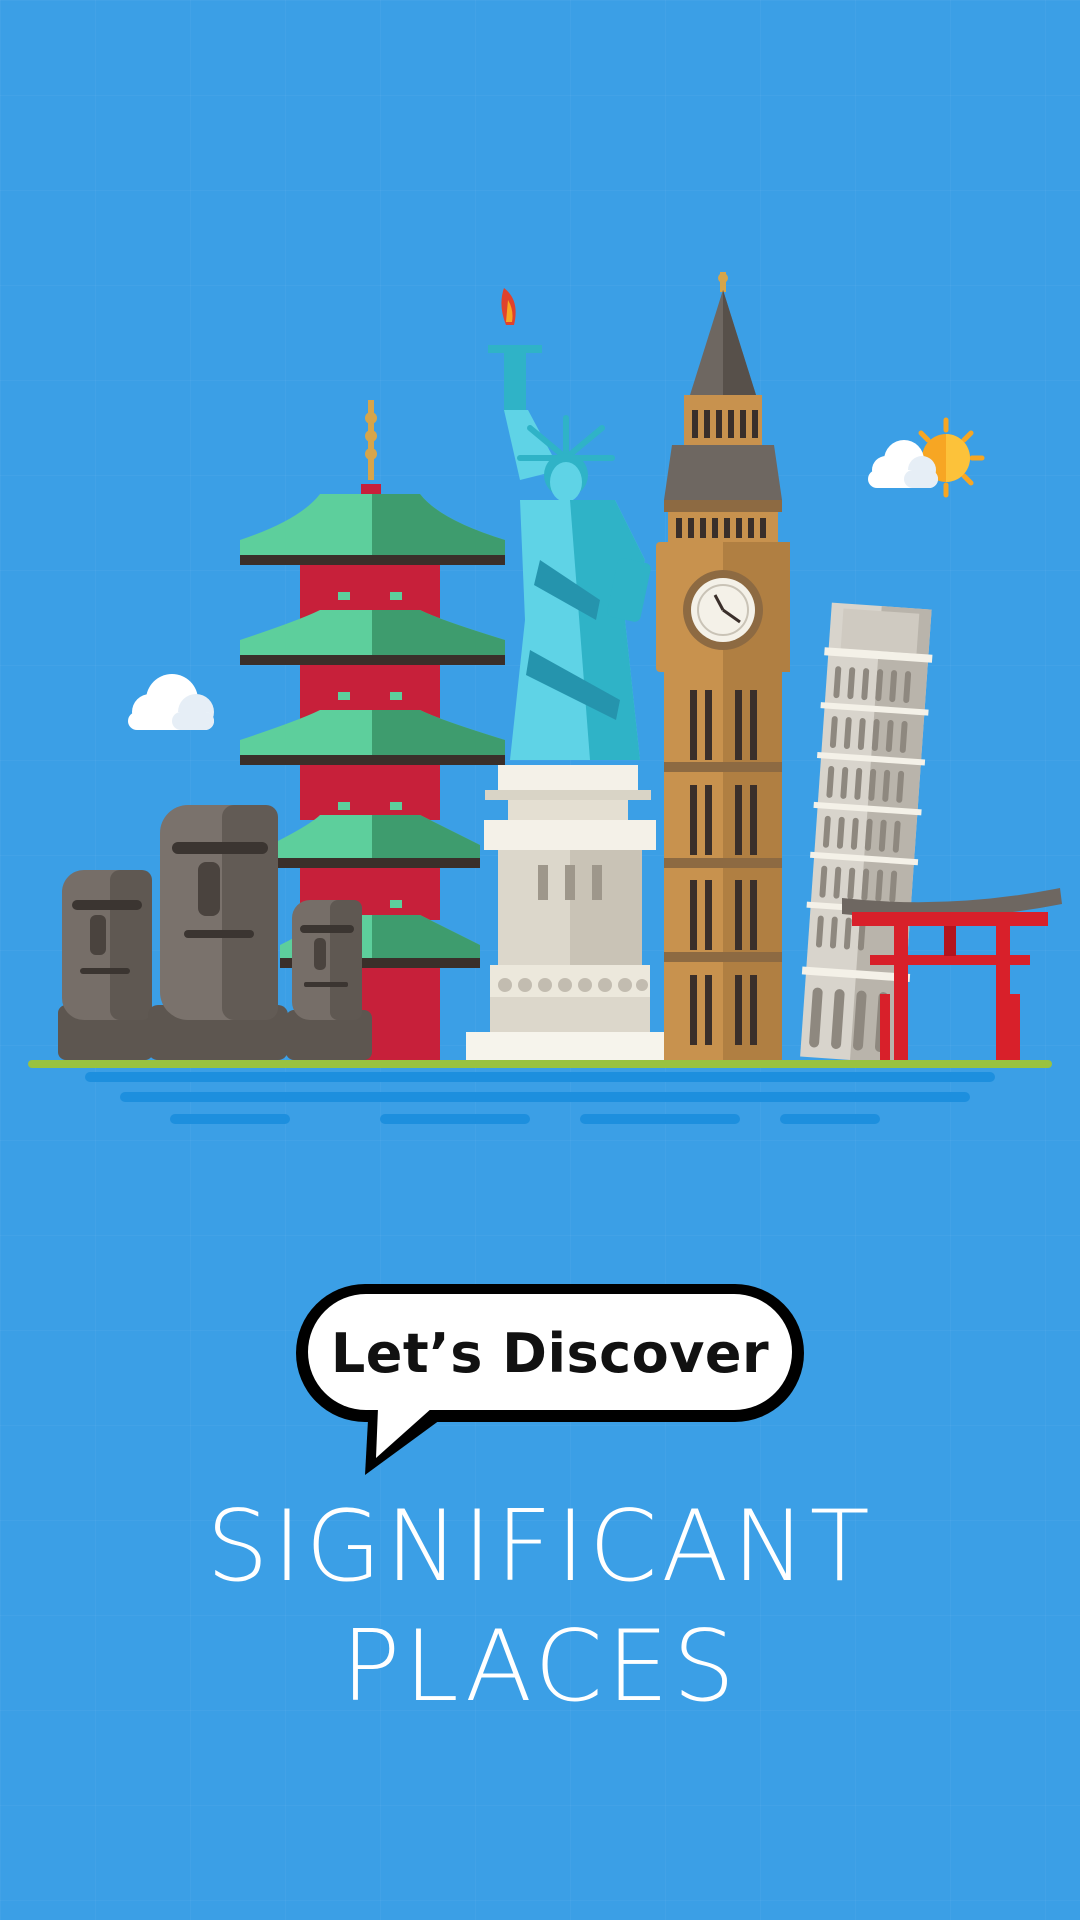 The width and height of the screenshot is (1080, 1920). I want to click on headline-line-1: SIGNIFICANT, so click(540, 1547).